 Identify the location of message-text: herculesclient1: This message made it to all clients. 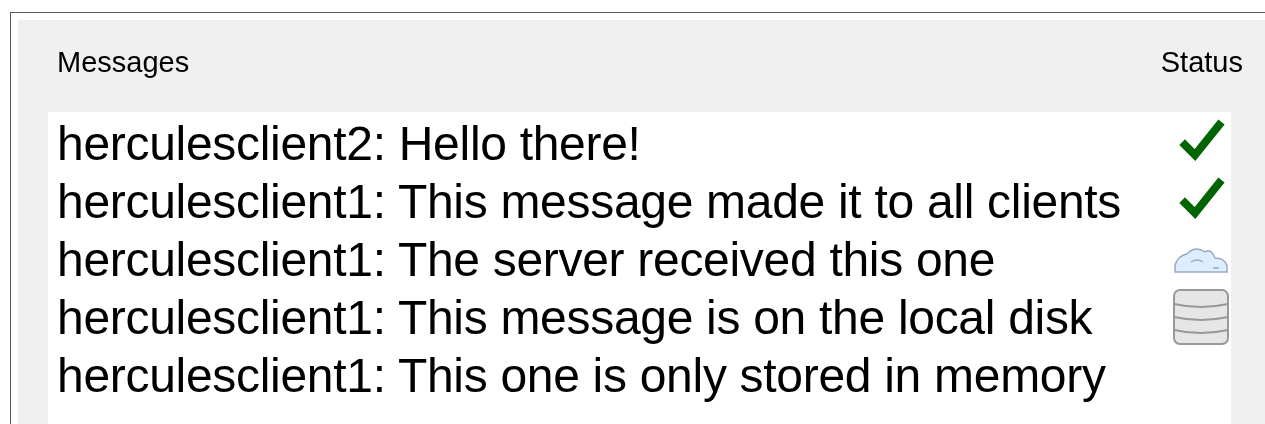
(589, 201).